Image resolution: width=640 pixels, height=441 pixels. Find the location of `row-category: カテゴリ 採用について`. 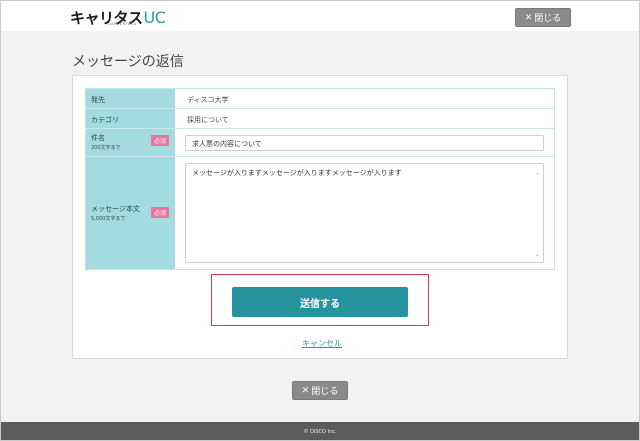

row-category: カテゴリ 採用について is located at coordinates (320, 119).